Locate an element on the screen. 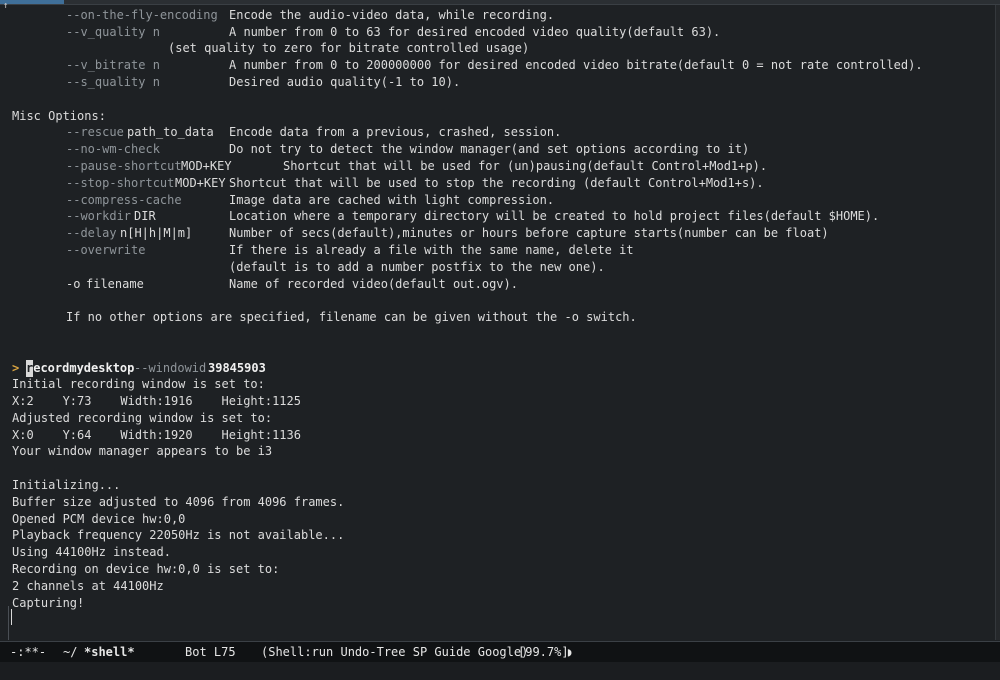 The height and width of the screenshot is (680, 1000). option-arg: n[H|h|M|m] is located at coordinates (156, 233).